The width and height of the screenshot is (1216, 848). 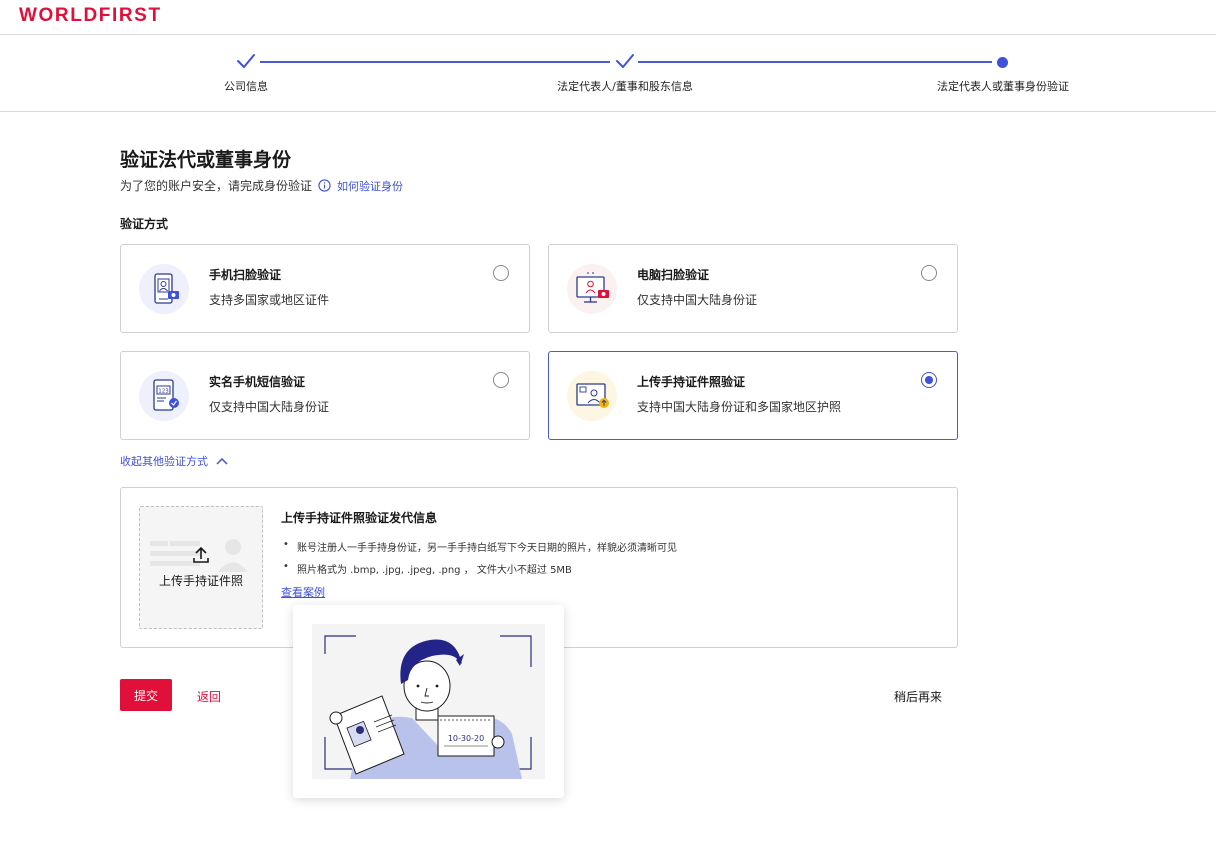 What do you see at coordinates (303, 592) in the screenshot?
I see `view-example-link: 查看案例` at bounding box center [303, 592].